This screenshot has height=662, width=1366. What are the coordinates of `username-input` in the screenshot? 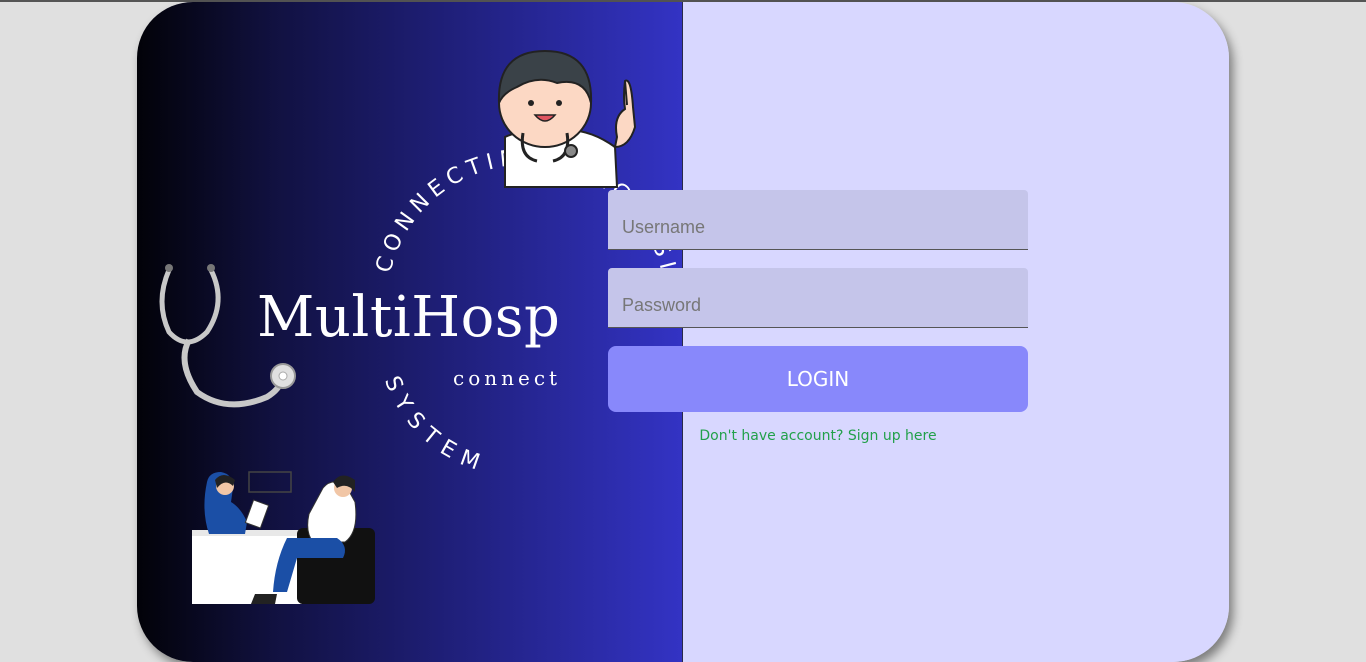 It's located at (818, 220).